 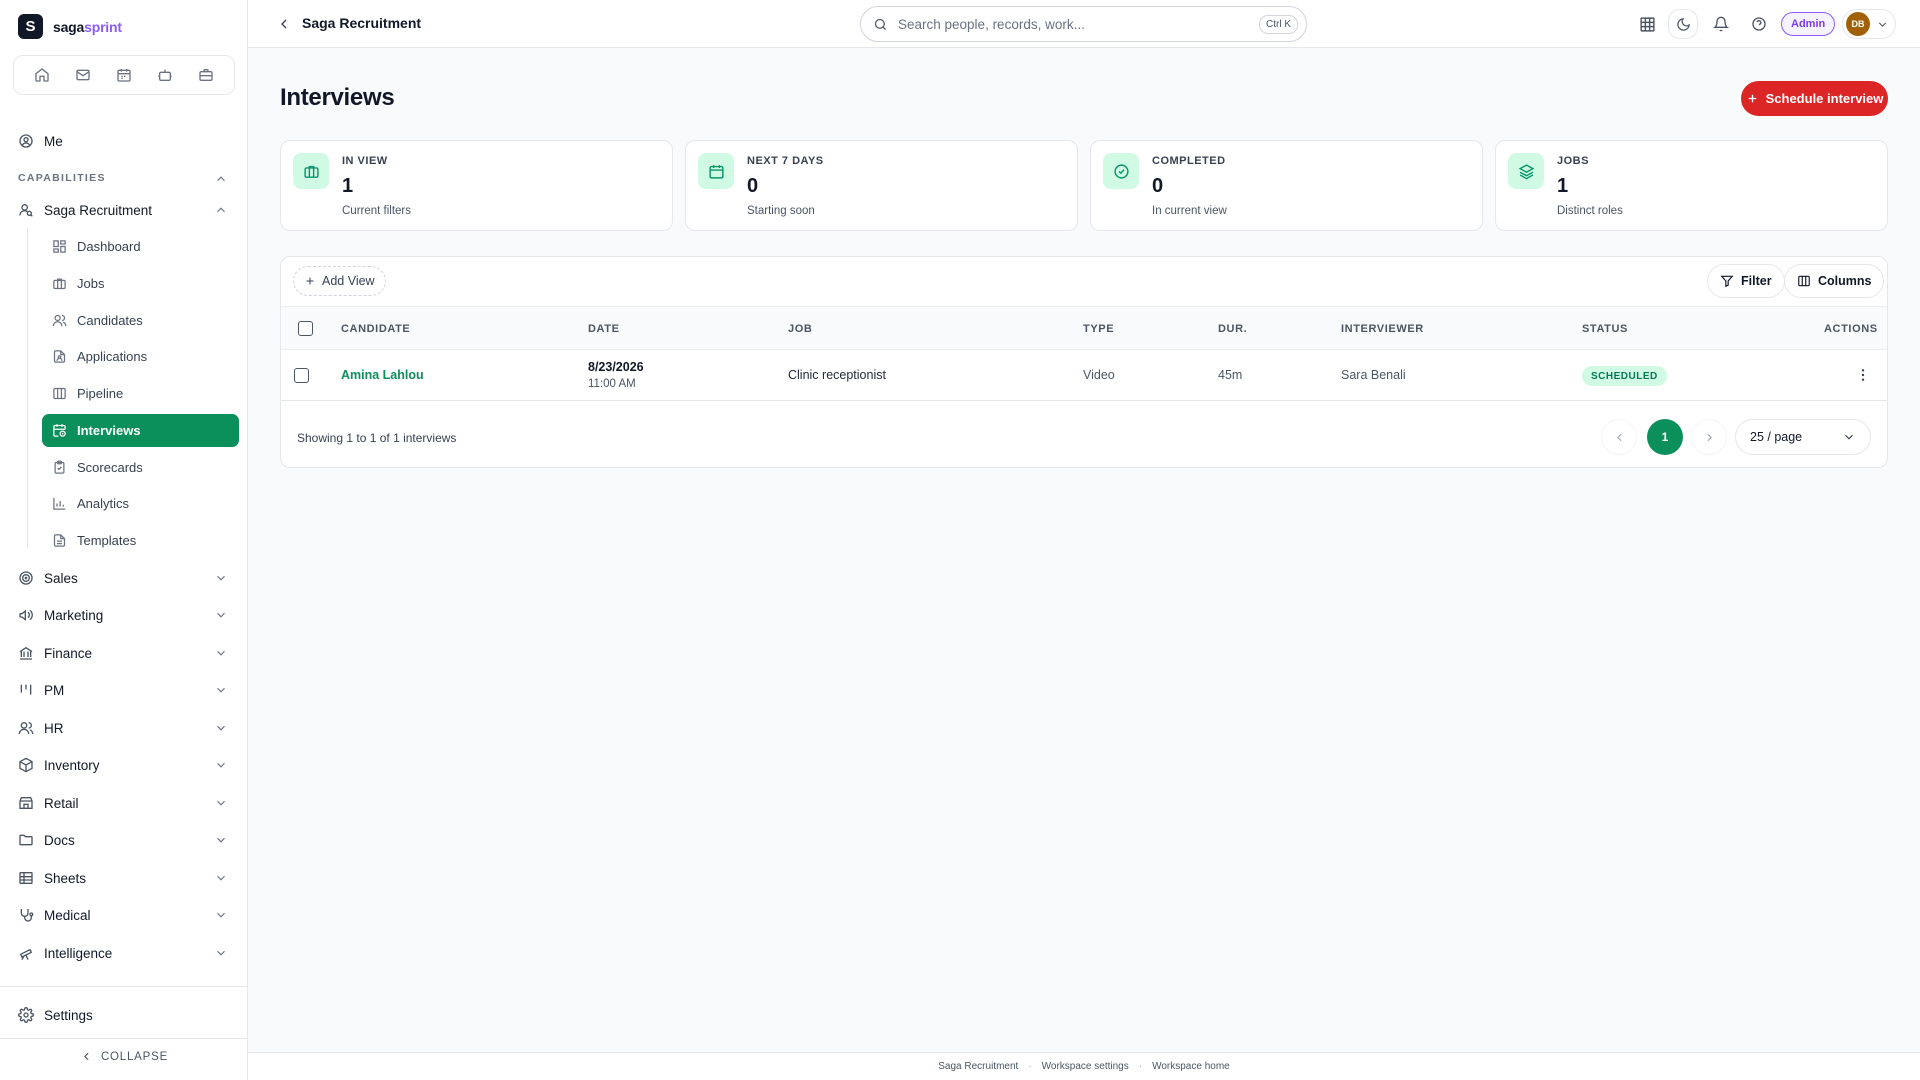 I want to click on select-all-checkbox, so click(x=305, y=328).